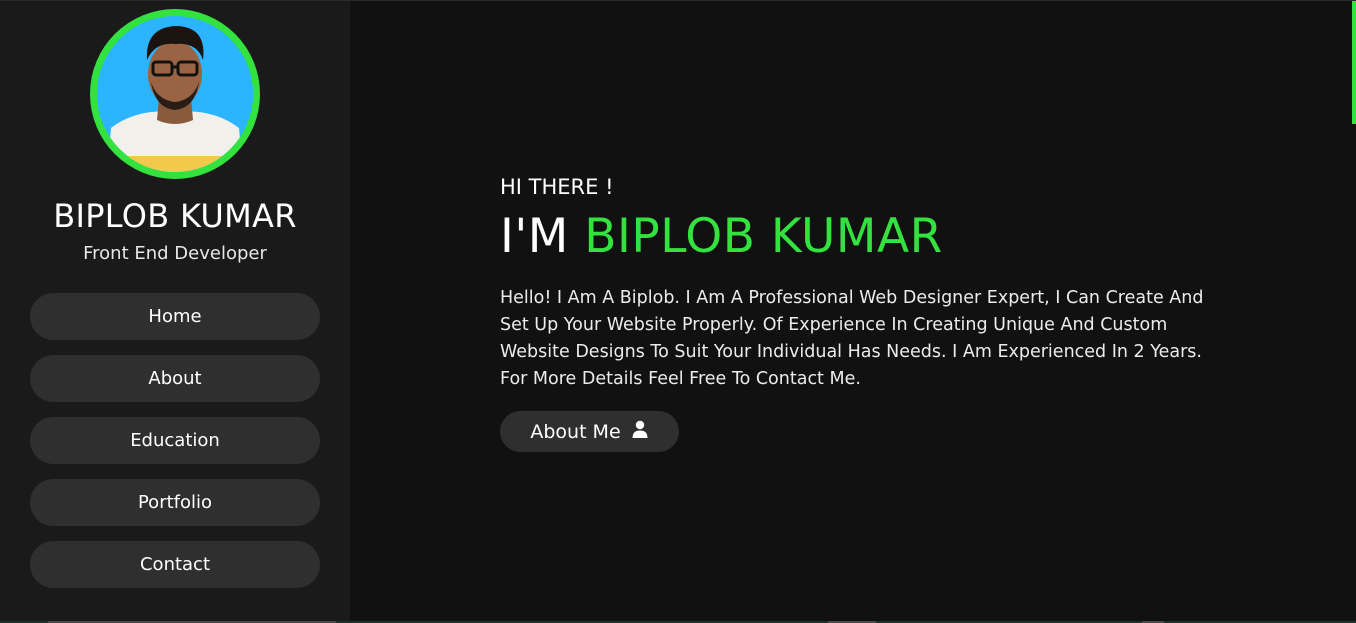  I want to click on hero-intro-prefix: I'M, so click(534, 236).